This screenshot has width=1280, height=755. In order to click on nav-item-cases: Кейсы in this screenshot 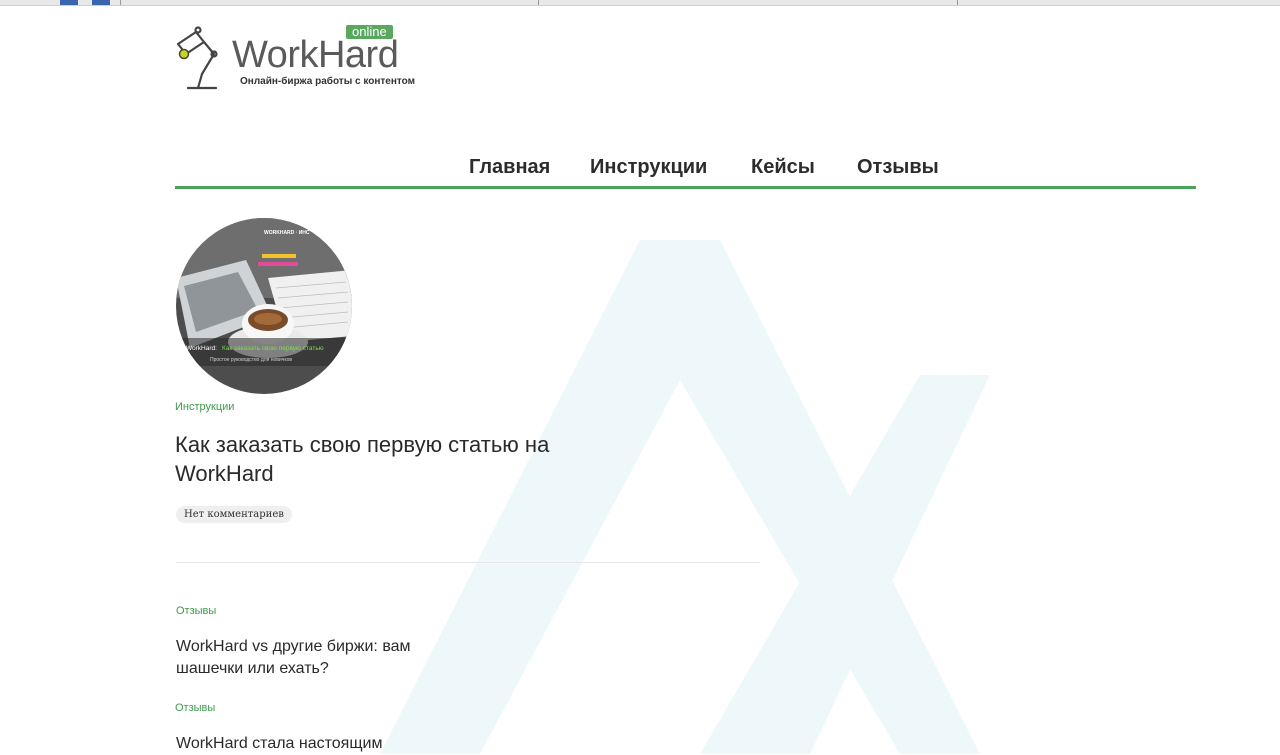, I will do `click(783, 167)`.